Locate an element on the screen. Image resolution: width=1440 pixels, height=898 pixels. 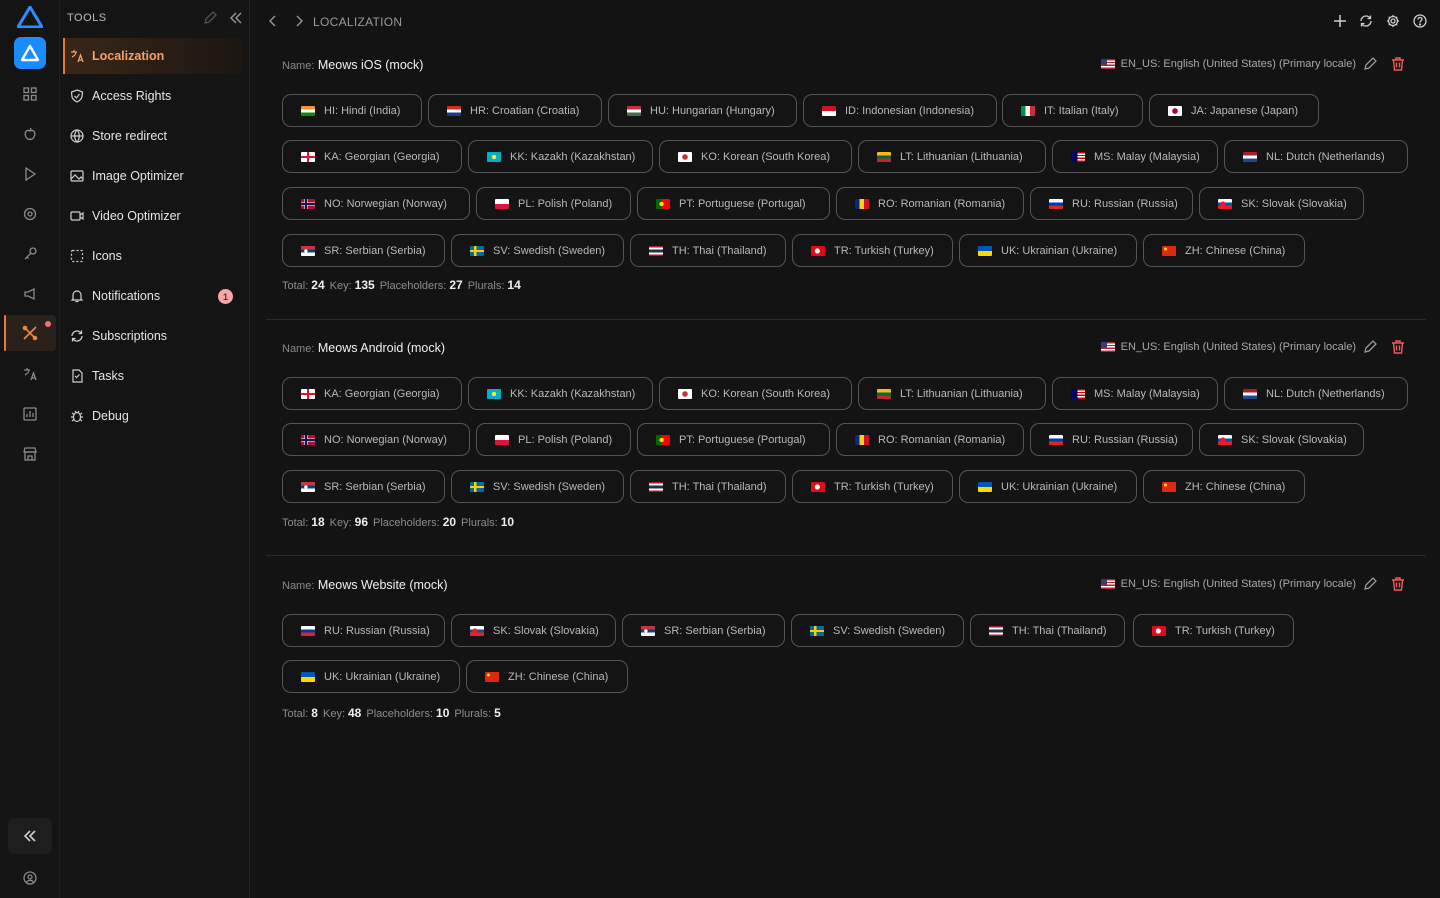
flag-id-icon is located at coordinates (829, 110).